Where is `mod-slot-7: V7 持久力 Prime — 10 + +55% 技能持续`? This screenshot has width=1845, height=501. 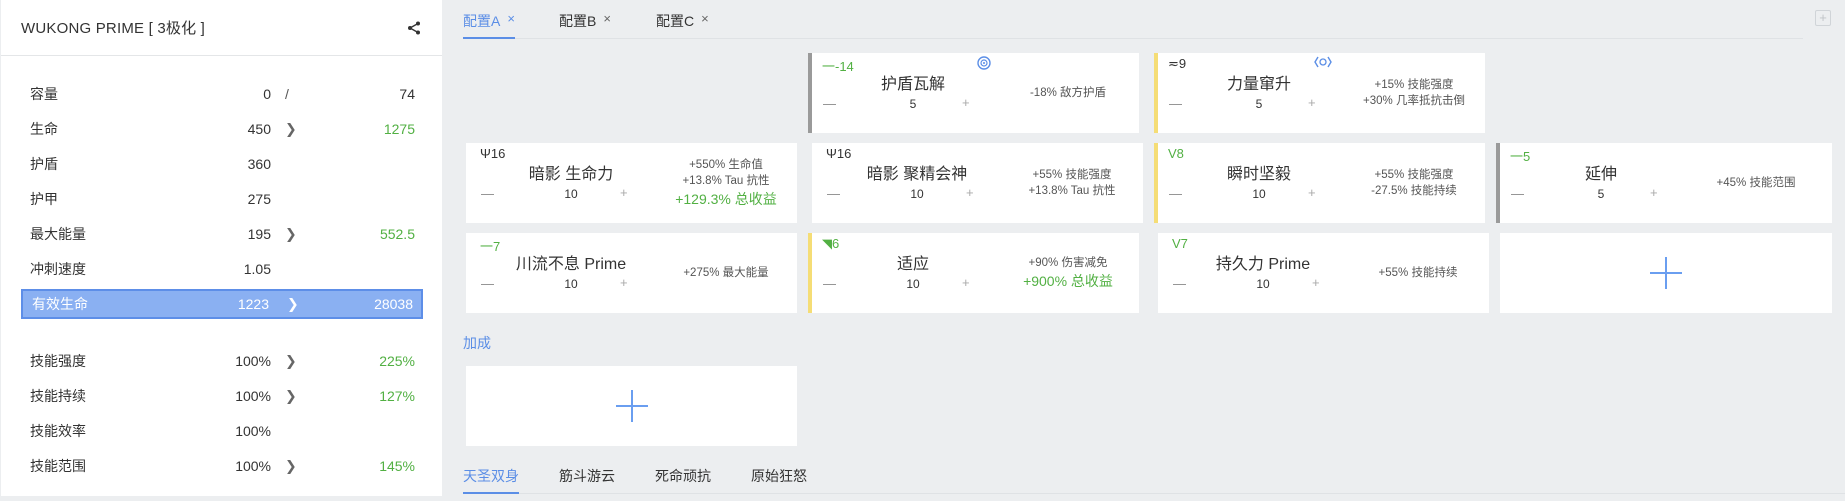 mod-slot-7: V7 持久力 Prime — 10 + +55% 技能持续 is located at coordinates (1323, 273).